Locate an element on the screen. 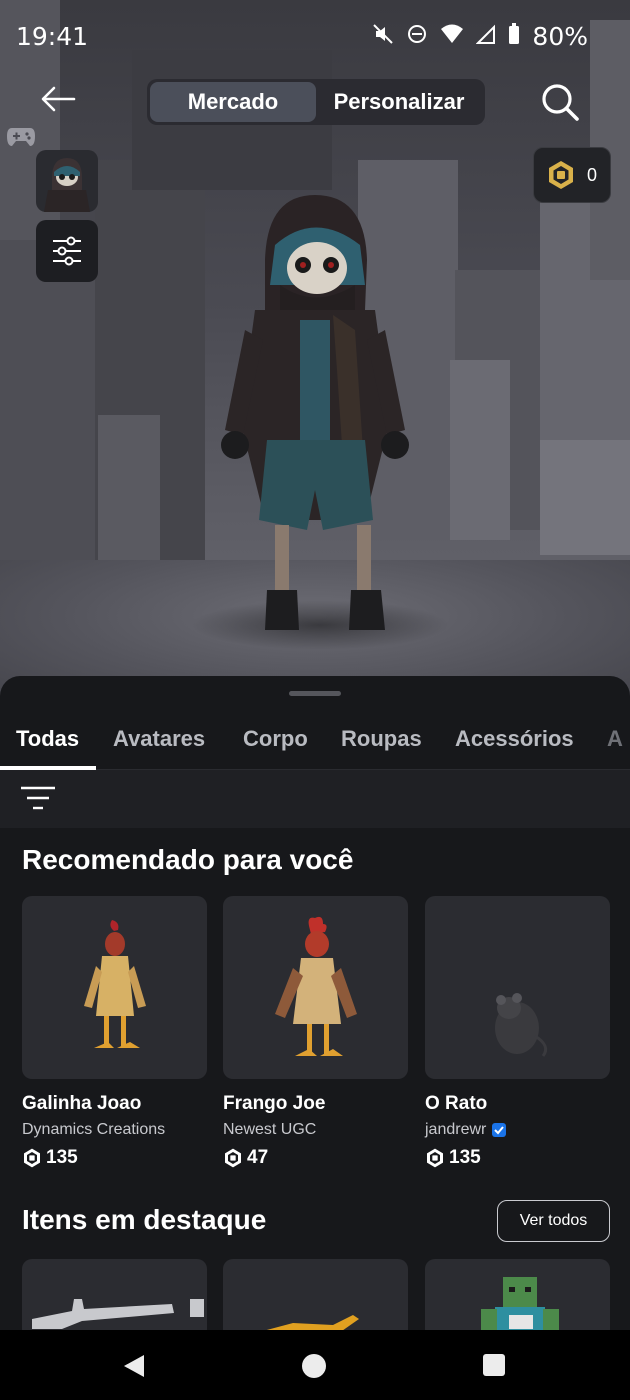 The width and height of the screenshot is (630, 1400). robux-balance-button: 0 is located at coordinates (572, 175).